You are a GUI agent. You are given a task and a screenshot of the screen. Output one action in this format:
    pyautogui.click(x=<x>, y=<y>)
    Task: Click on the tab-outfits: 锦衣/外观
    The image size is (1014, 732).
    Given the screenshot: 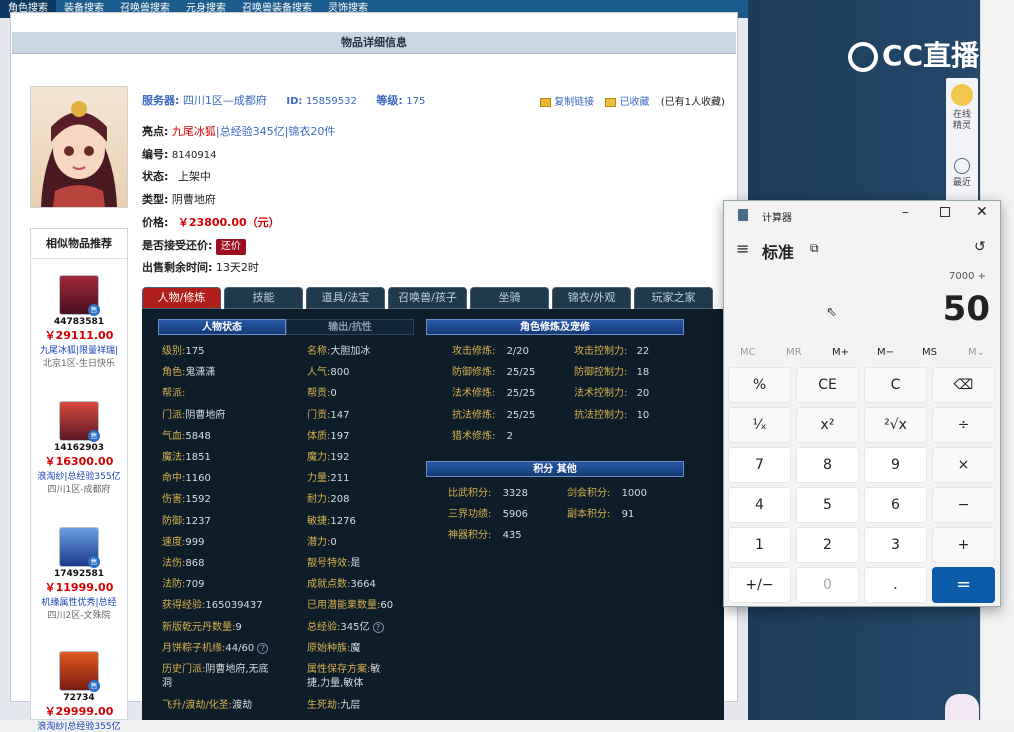 What is the action you would take?
    pyautogui.click(x=591, y=298)
    